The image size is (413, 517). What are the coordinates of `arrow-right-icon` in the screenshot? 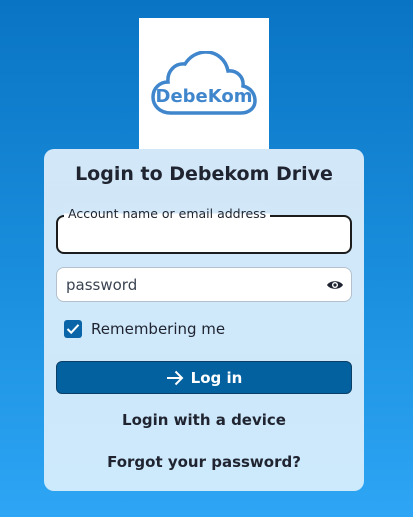 It's located at (175, 378).